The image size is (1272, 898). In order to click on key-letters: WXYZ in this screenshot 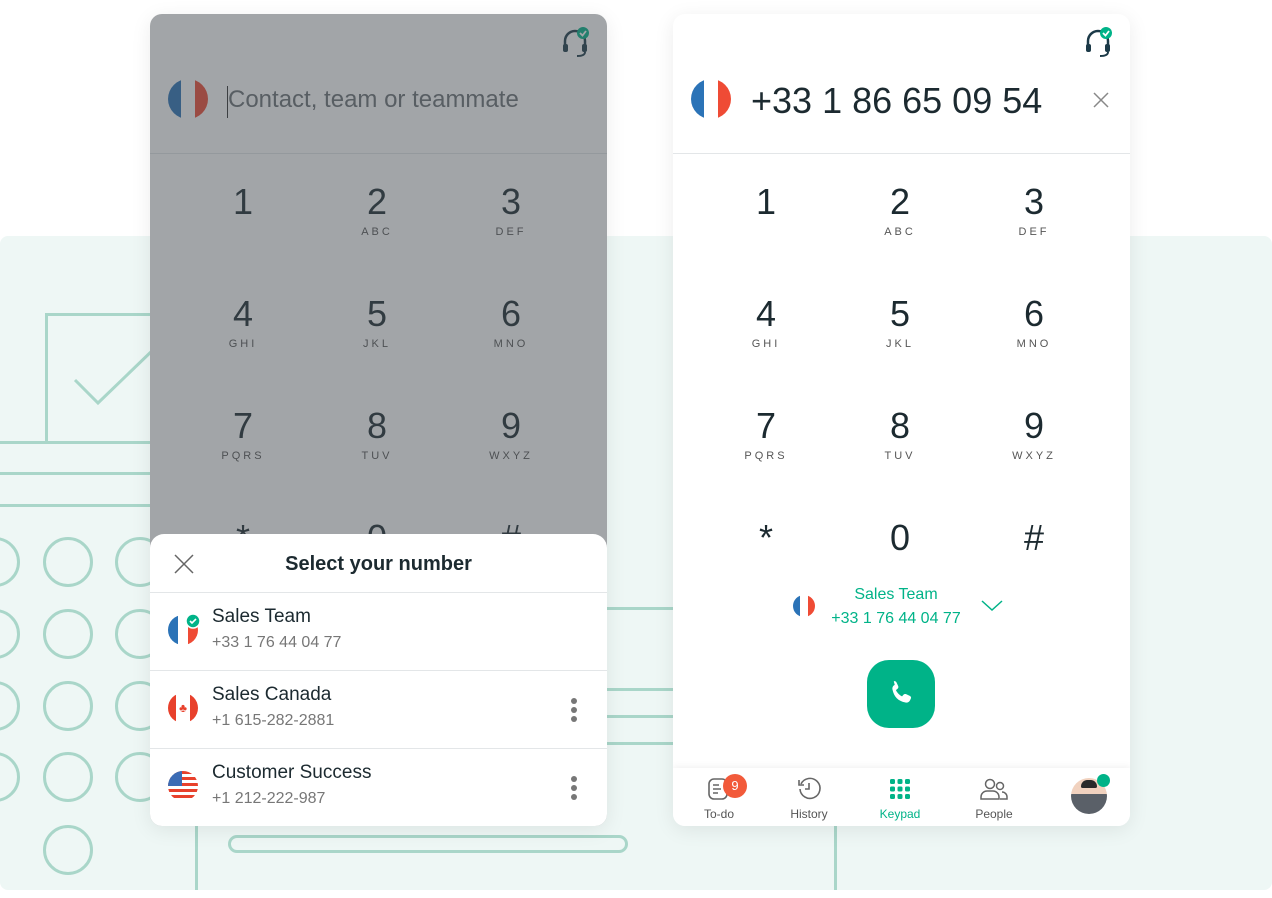, I will do `click(1034, 456)`.